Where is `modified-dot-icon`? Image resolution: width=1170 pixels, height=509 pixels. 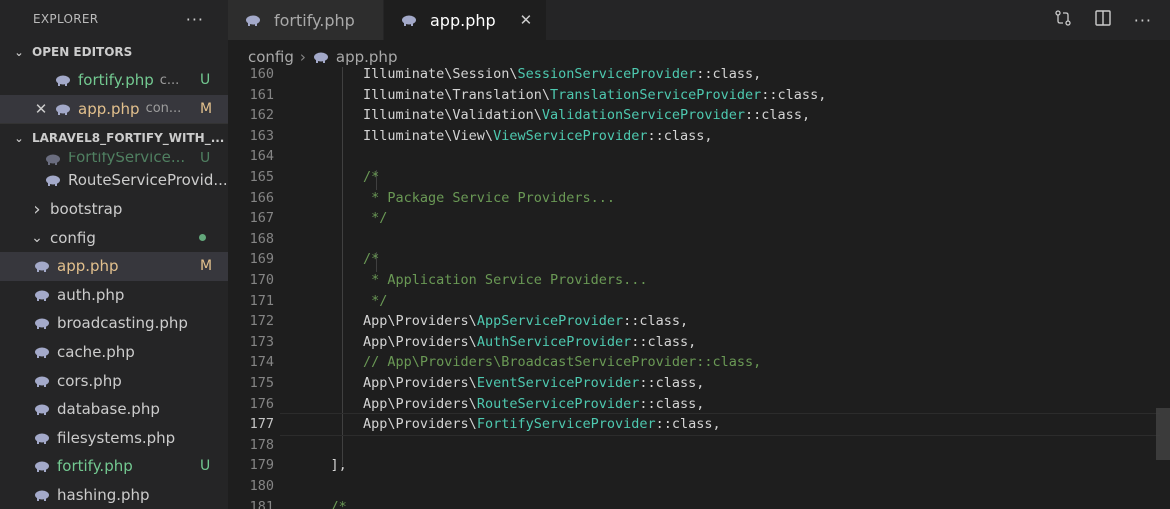
modified-dot-icon is located at coordinates (202, 238).